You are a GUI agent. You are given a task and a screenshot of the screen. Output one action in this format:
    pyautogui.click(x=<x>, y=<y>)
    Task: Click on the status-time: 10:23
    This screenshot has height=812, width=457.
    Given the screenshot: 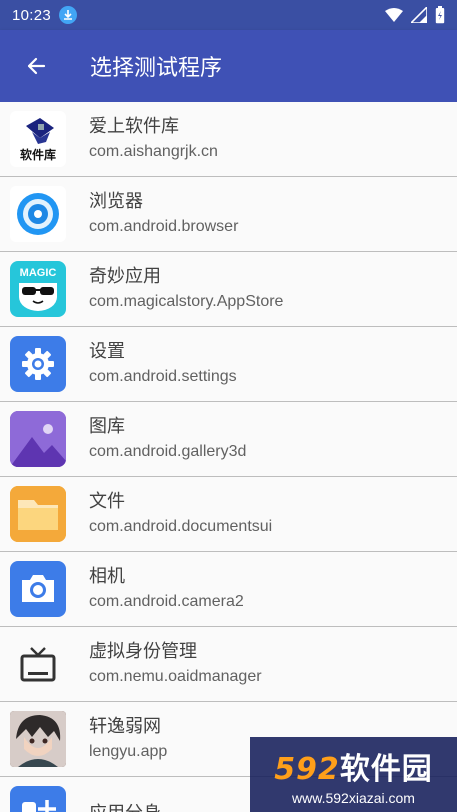 What is the action you would take?
    pyautogui.click(x=32, y=15)
    